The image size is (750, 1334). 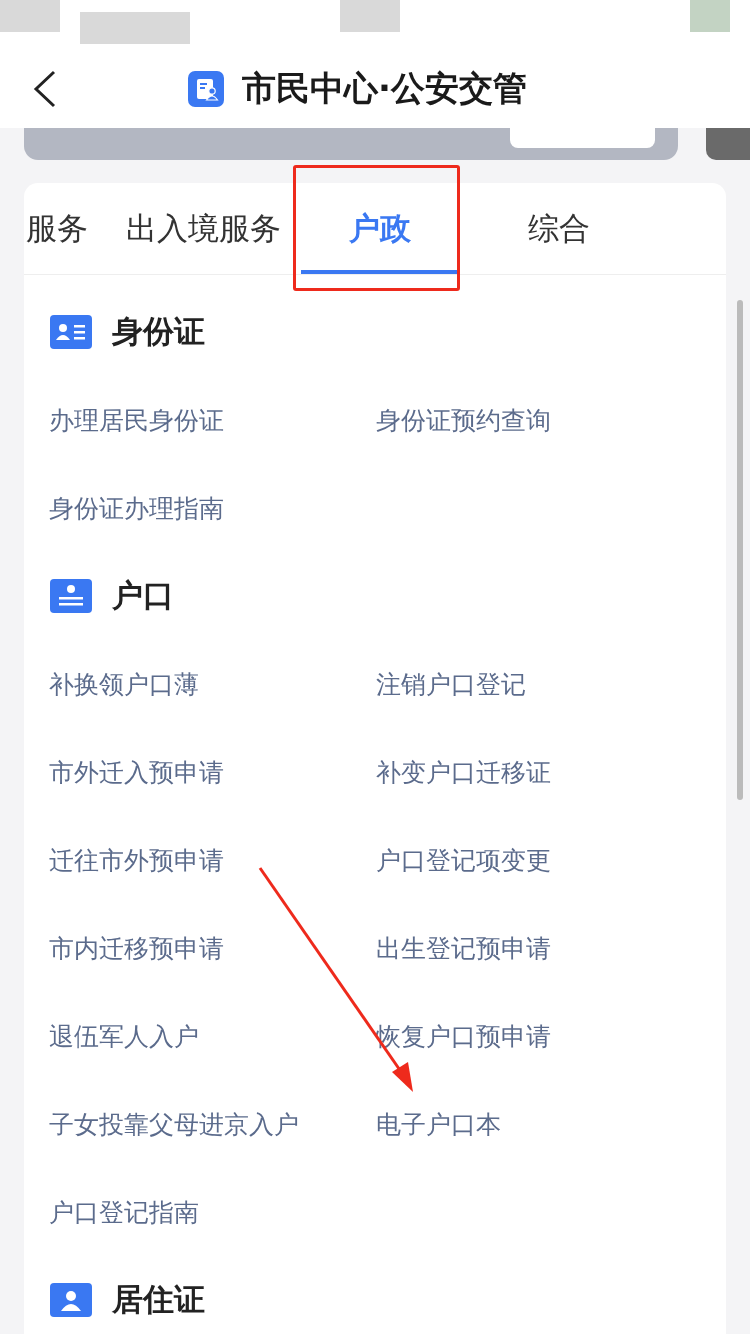 What do you see at coordinates (124, 684) in the screenshot?
I see `service-link: 补换领户口薄` at bounding box center [124, 684].